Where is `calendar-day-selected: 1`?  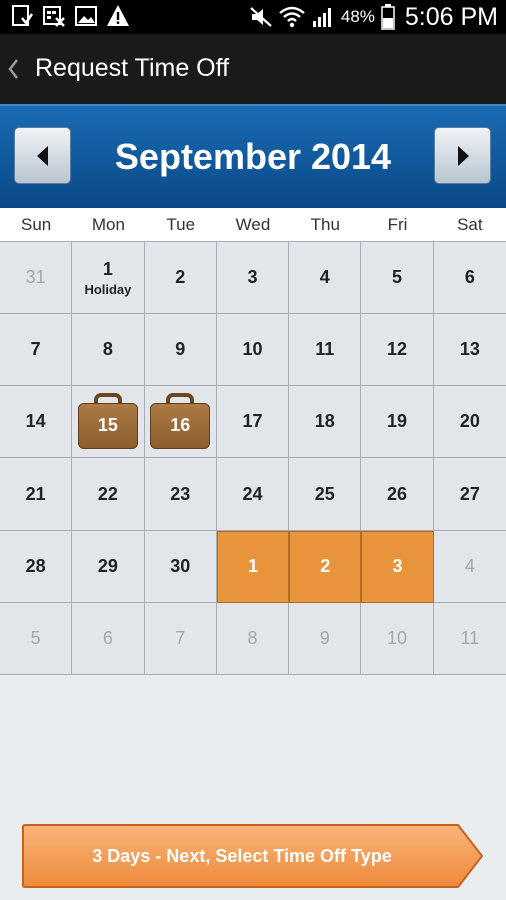
calendar-day-selected: 1 is located at coordinates (253, 566).